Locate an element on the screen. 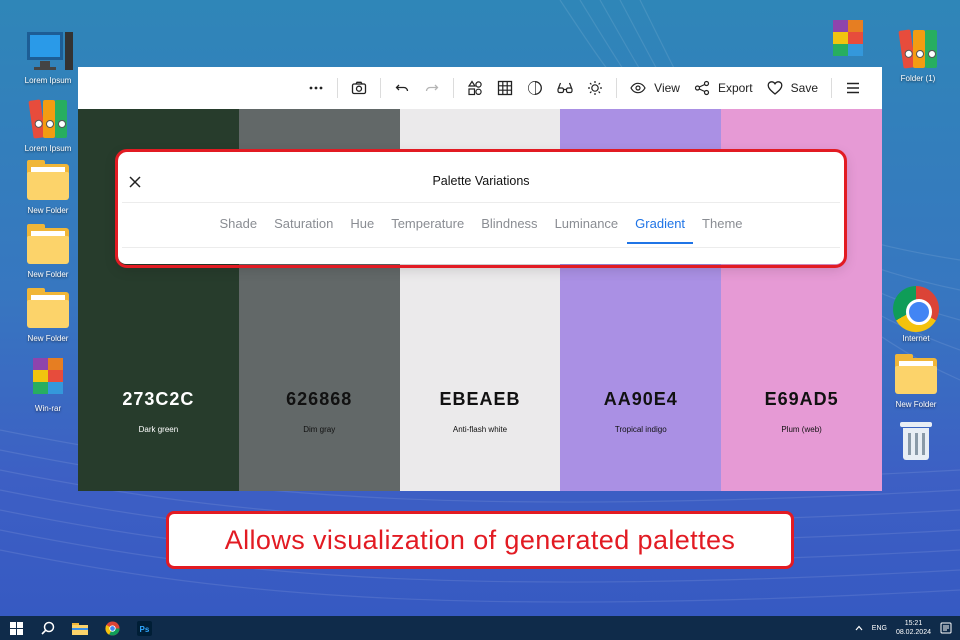 This screenshot has height=640, width=960. swatch-name: Anti-flash white is located at coordinates (480, 429).